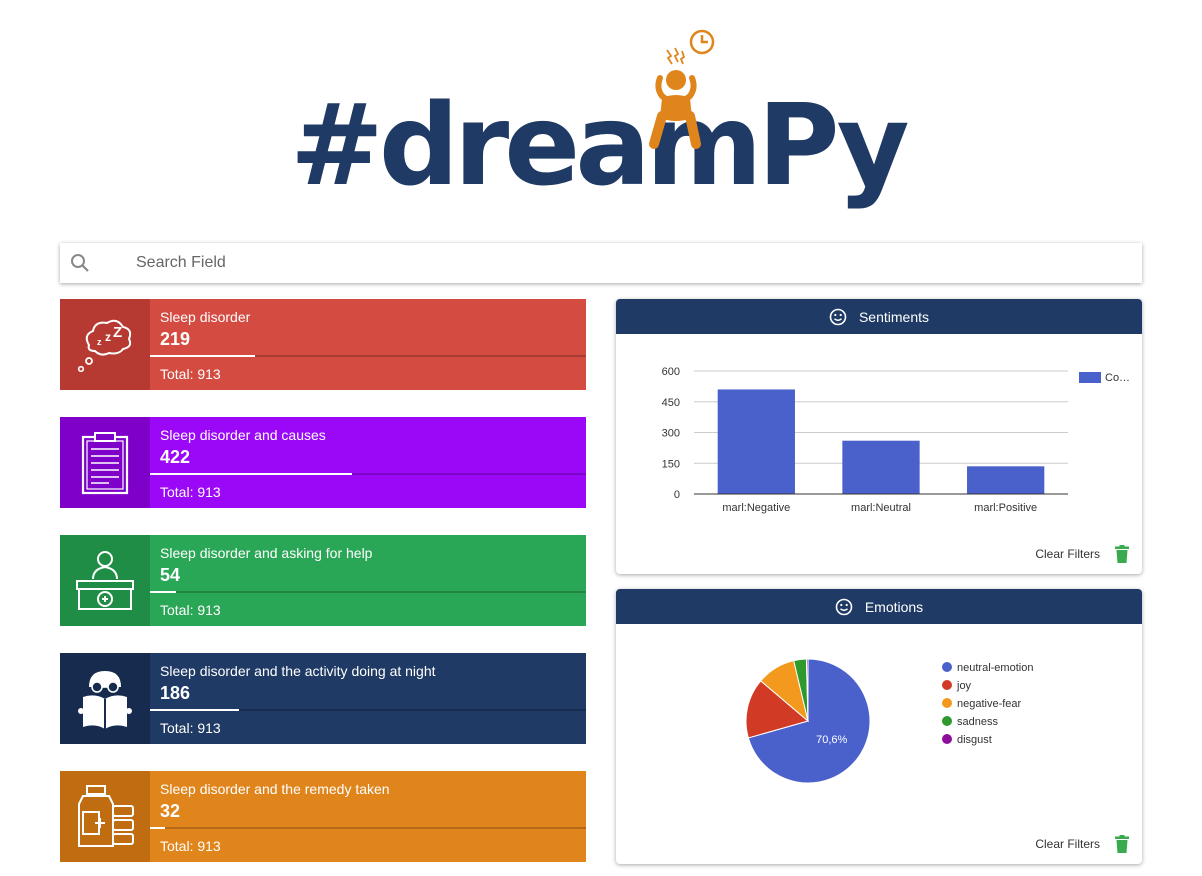  Describe the element at coordinates (175, 693) in the screenshot. I see `card-count: 186` at that location.